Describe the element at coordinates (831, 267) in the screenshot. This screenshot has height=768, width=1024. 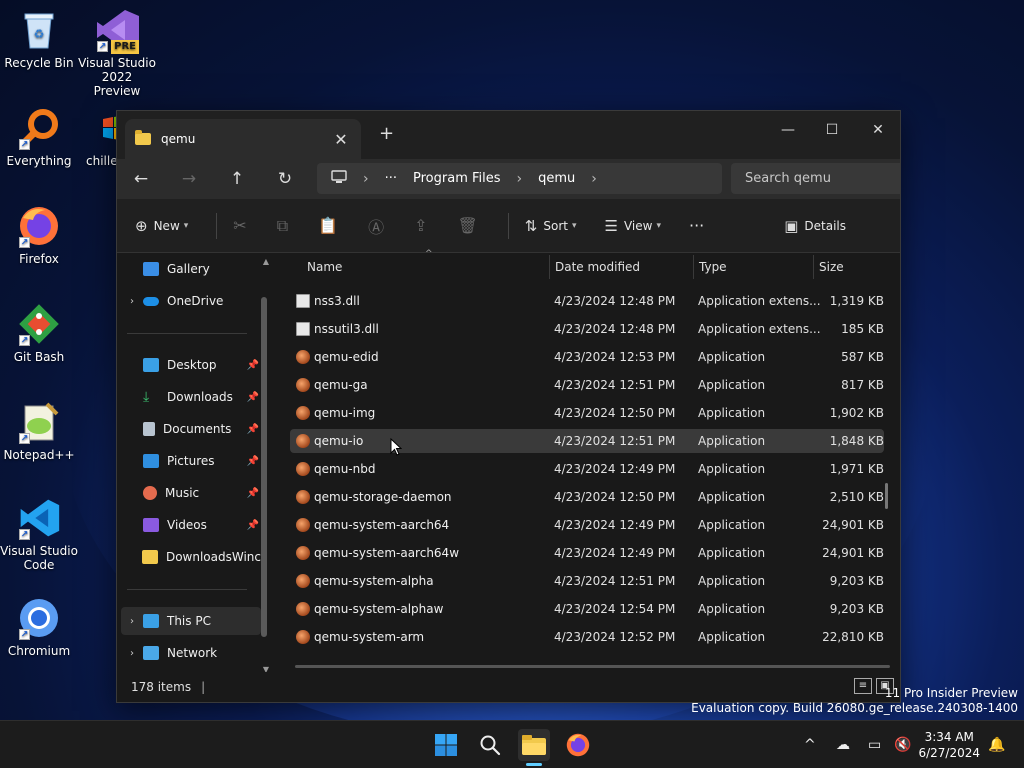
I see `column-size: Size` at that location.